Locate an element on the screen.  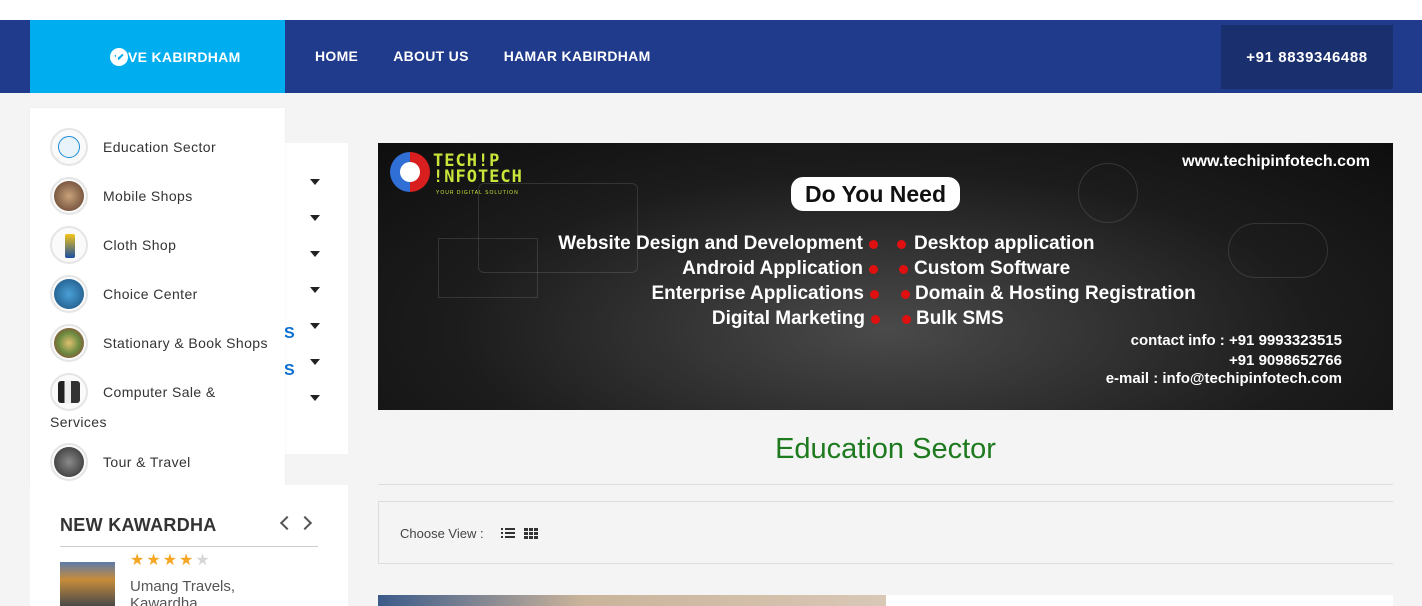
widget-title: NEW KAWARDHA is located at coordinates (138, 525).